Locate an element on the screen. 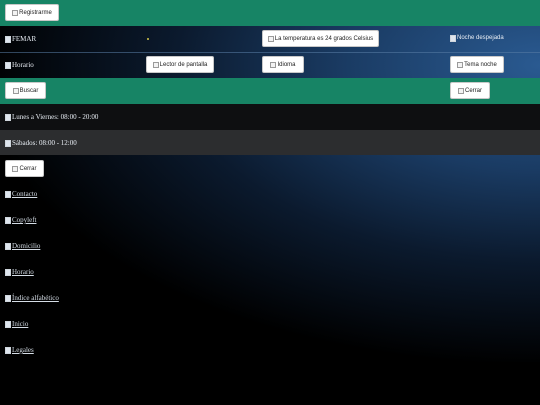  hours-weekday-text: Lunes a Viernes: 08:00 - 20:00 is located at coordinates (55, 117).